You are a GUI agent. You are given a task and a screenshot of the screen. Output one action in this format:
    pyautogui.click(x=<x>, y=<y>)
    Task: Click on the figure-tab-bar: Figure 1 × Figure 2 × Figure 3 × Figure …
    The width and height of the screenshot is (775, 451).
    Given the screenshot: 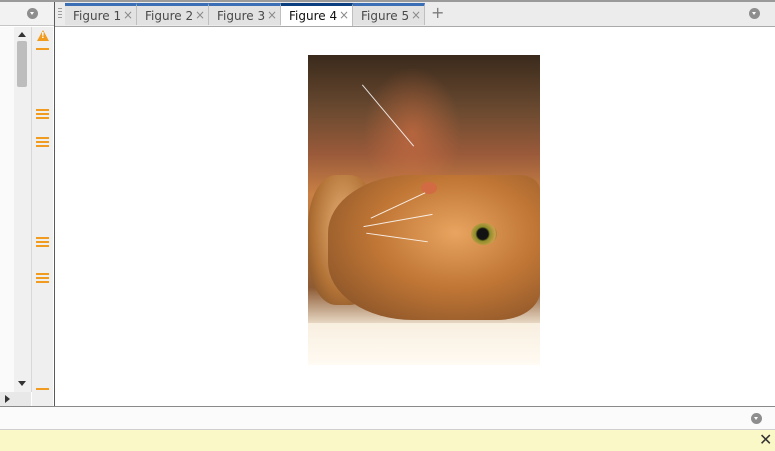 What is the action you would take?
    pyautogui.click(x=415, y=14)
    